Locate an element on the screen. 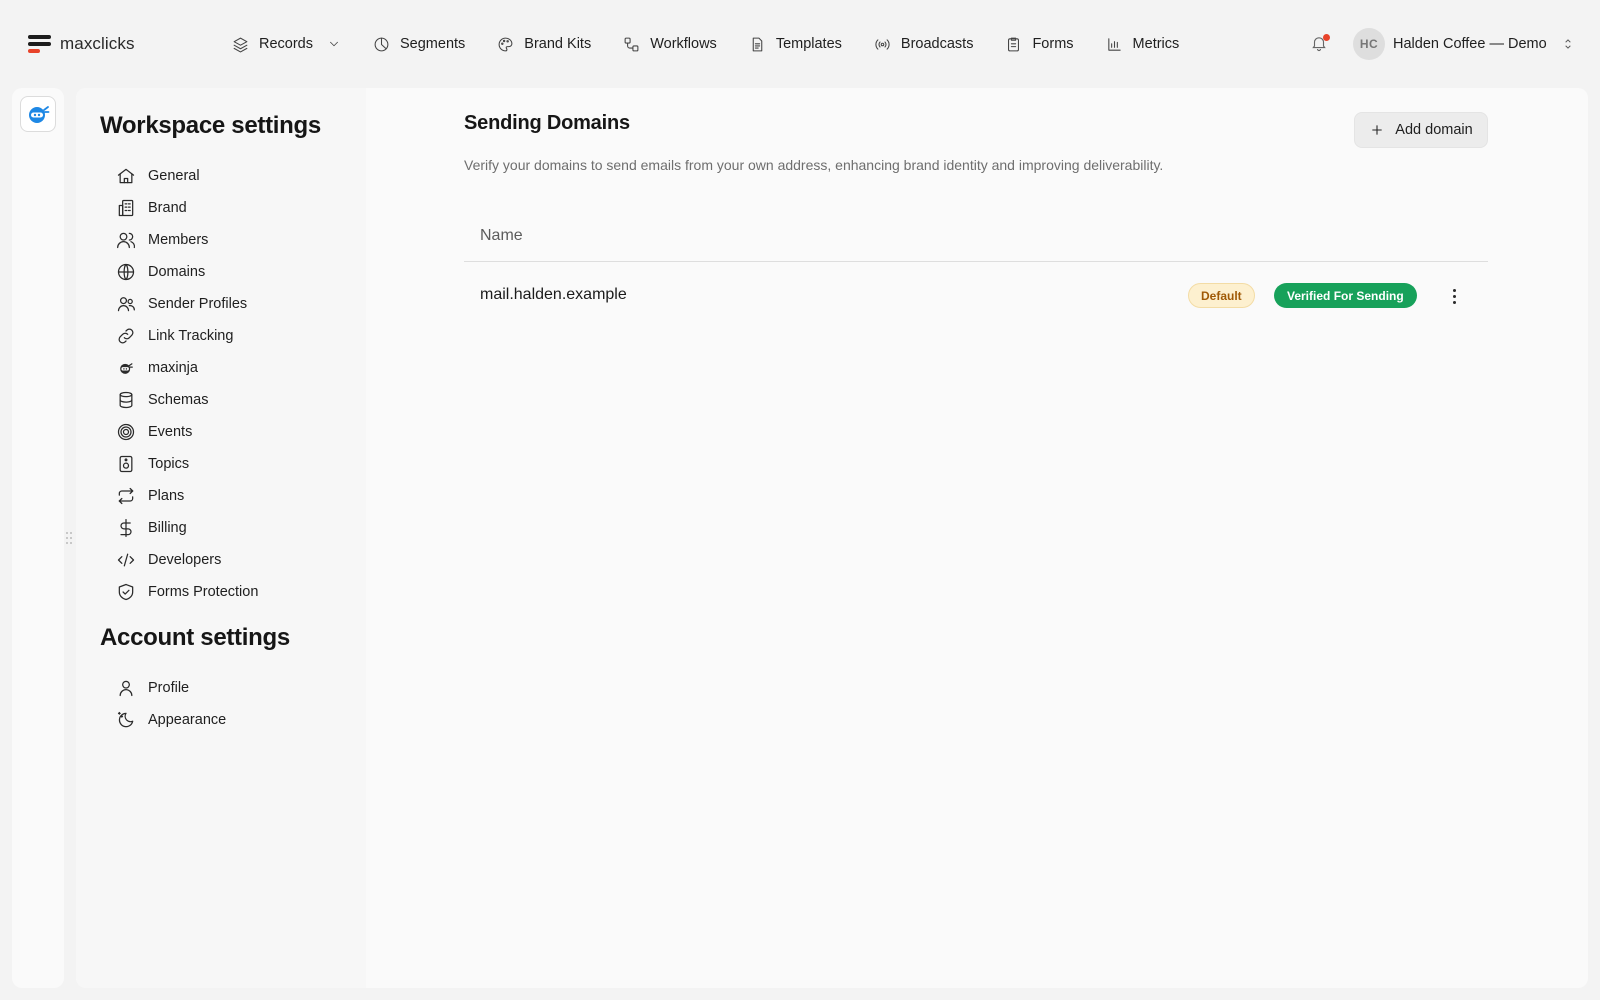 The image size is (1600, 1000). settings-item-link-tracking: Link Tracking is located at coordinates (187, 336).